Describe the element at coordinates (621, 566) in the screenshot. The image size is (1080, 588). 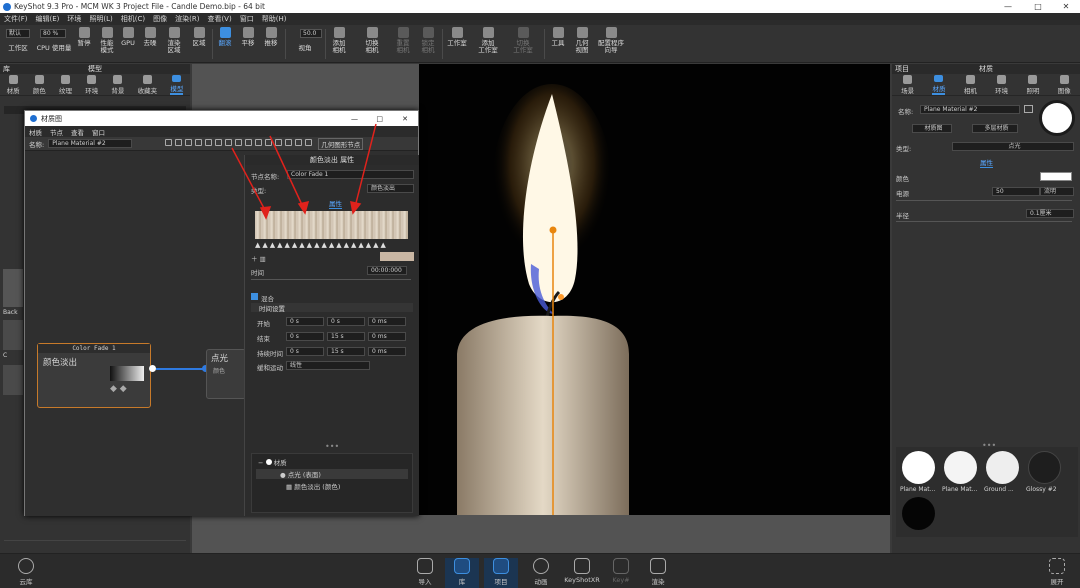
I see `keyvr-icon` at that location.